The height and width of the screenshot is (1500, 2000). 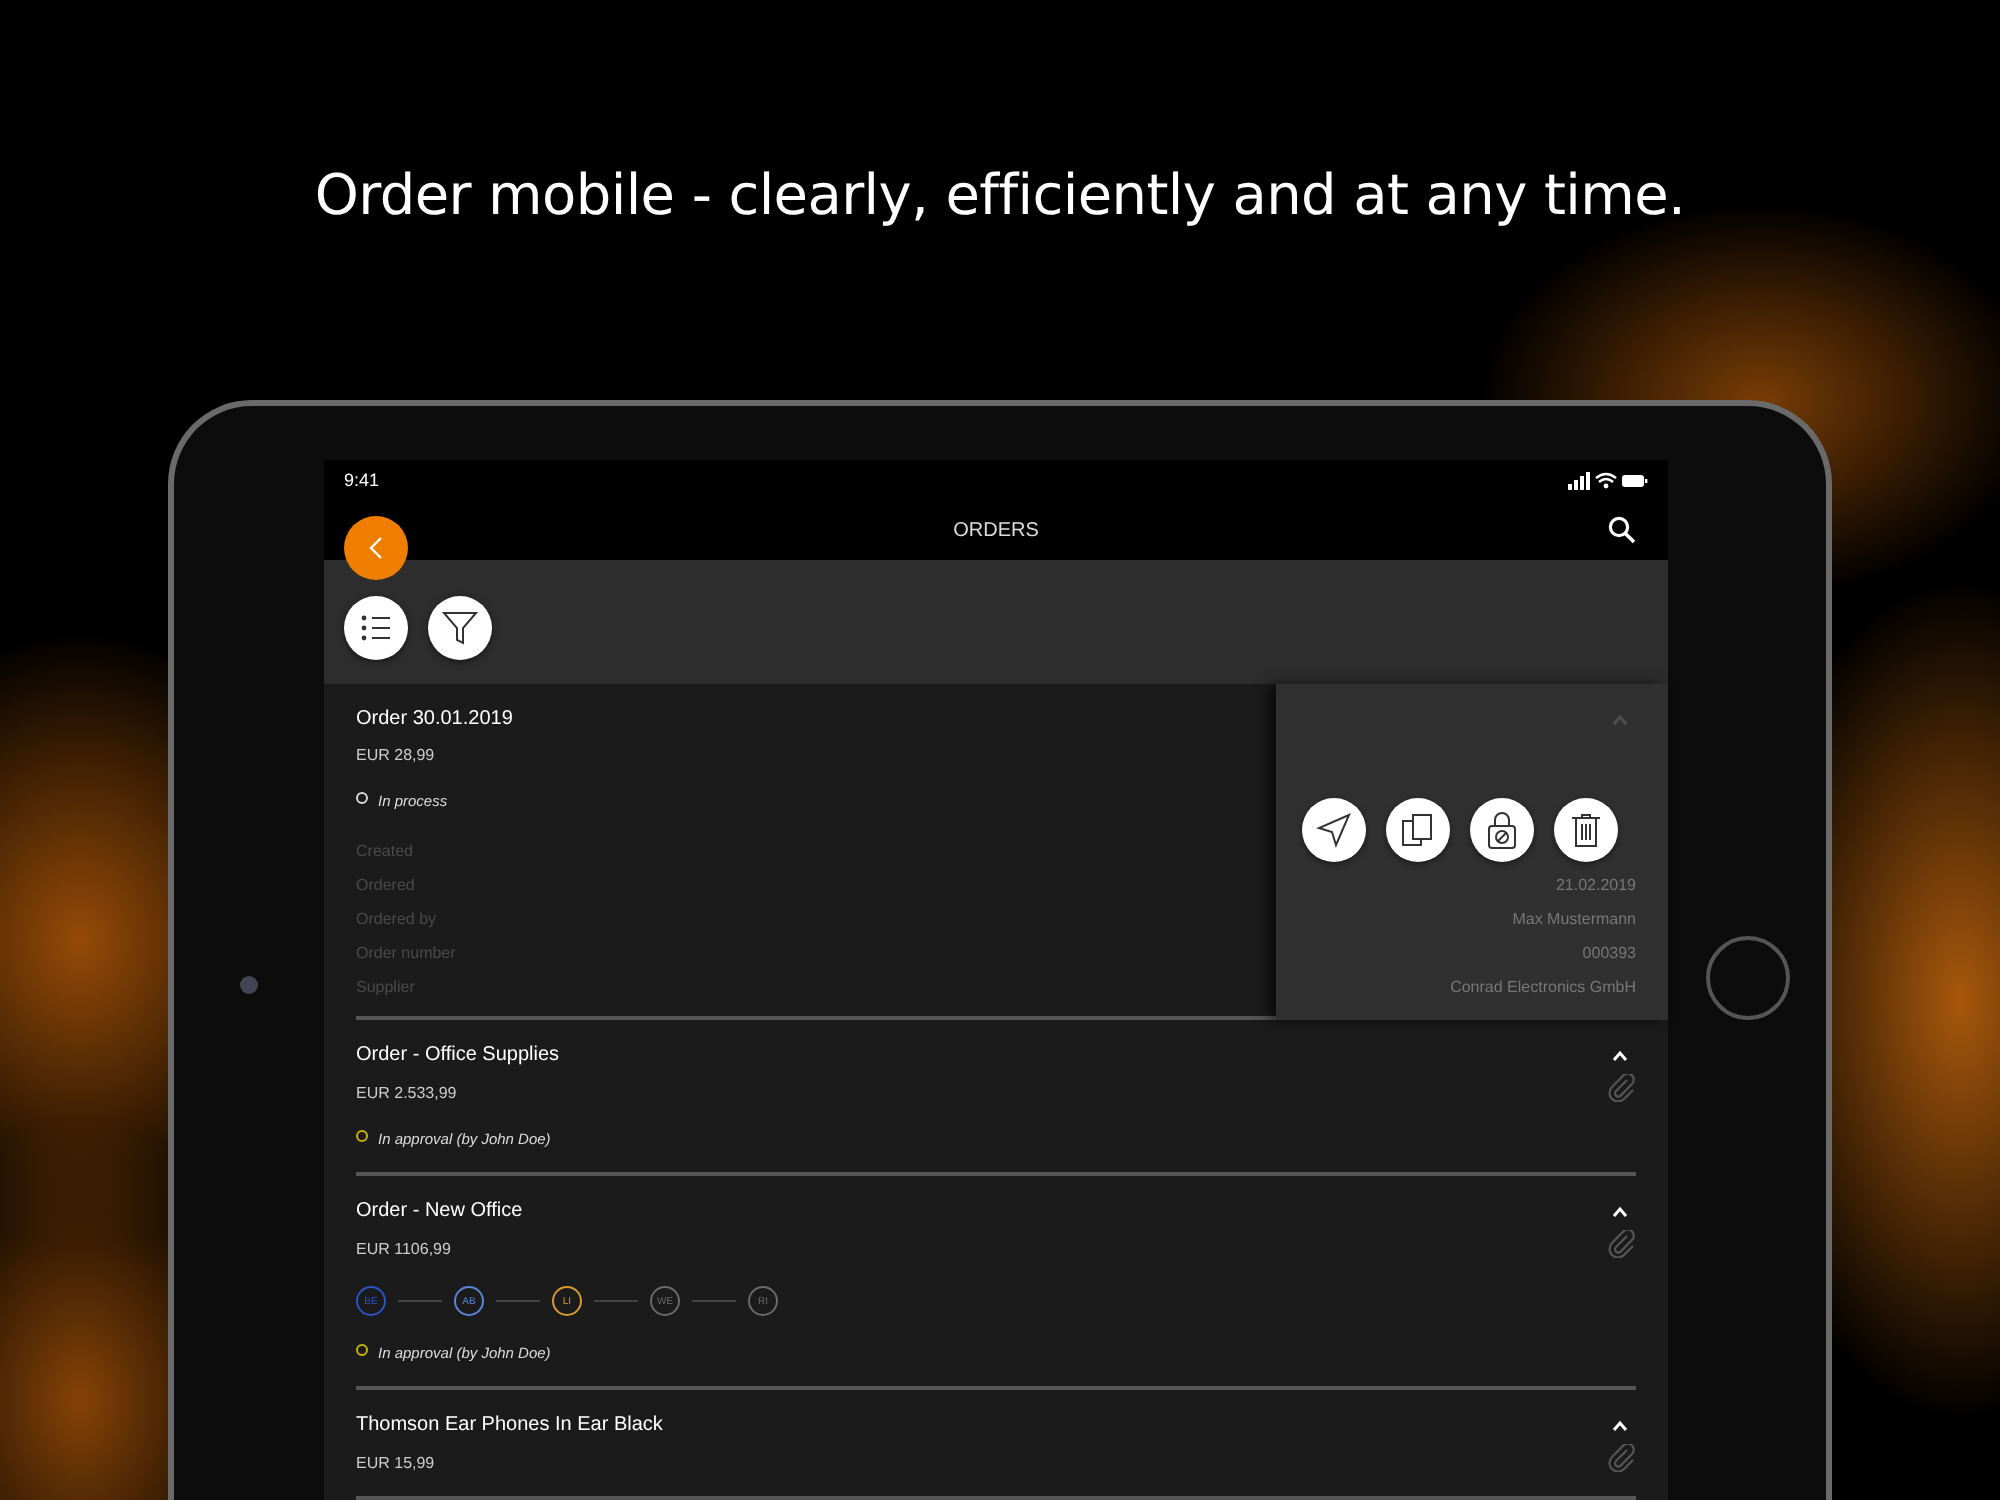 What do you see at coordinates (996, 530) in the screenshot?
I see `screen-title: ORDERS` at bounding box center [996, 530].